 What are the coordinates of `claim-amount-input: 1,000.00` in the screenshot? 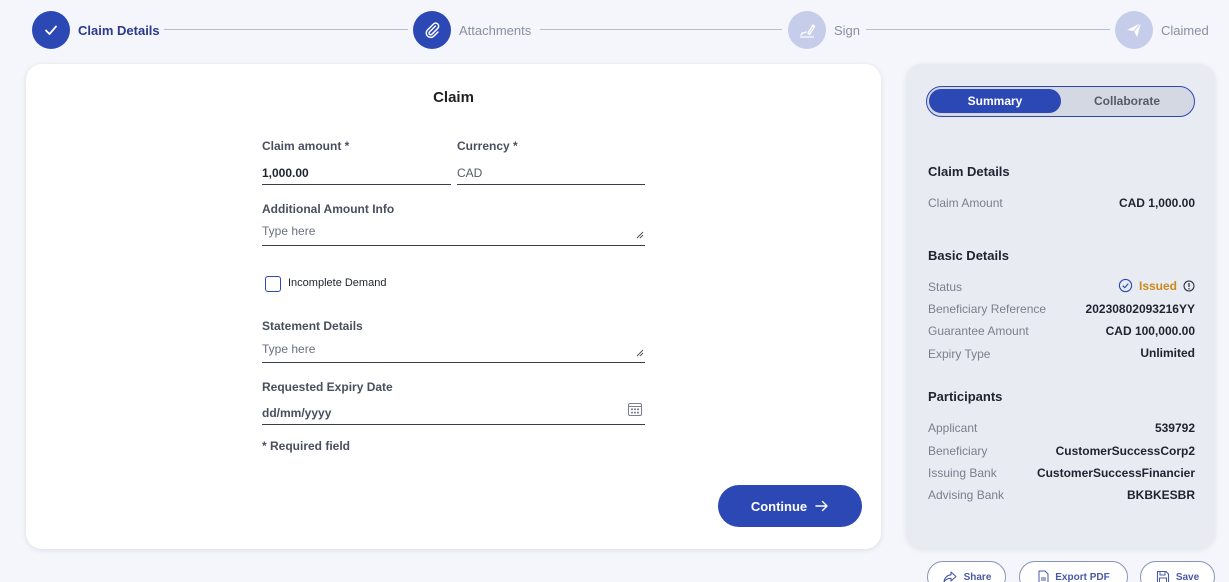 It's located at (285, 173).